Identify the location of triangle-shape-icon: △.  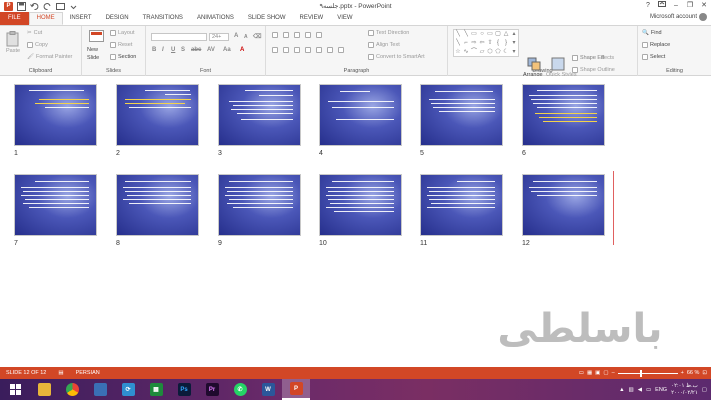
(506, 34).